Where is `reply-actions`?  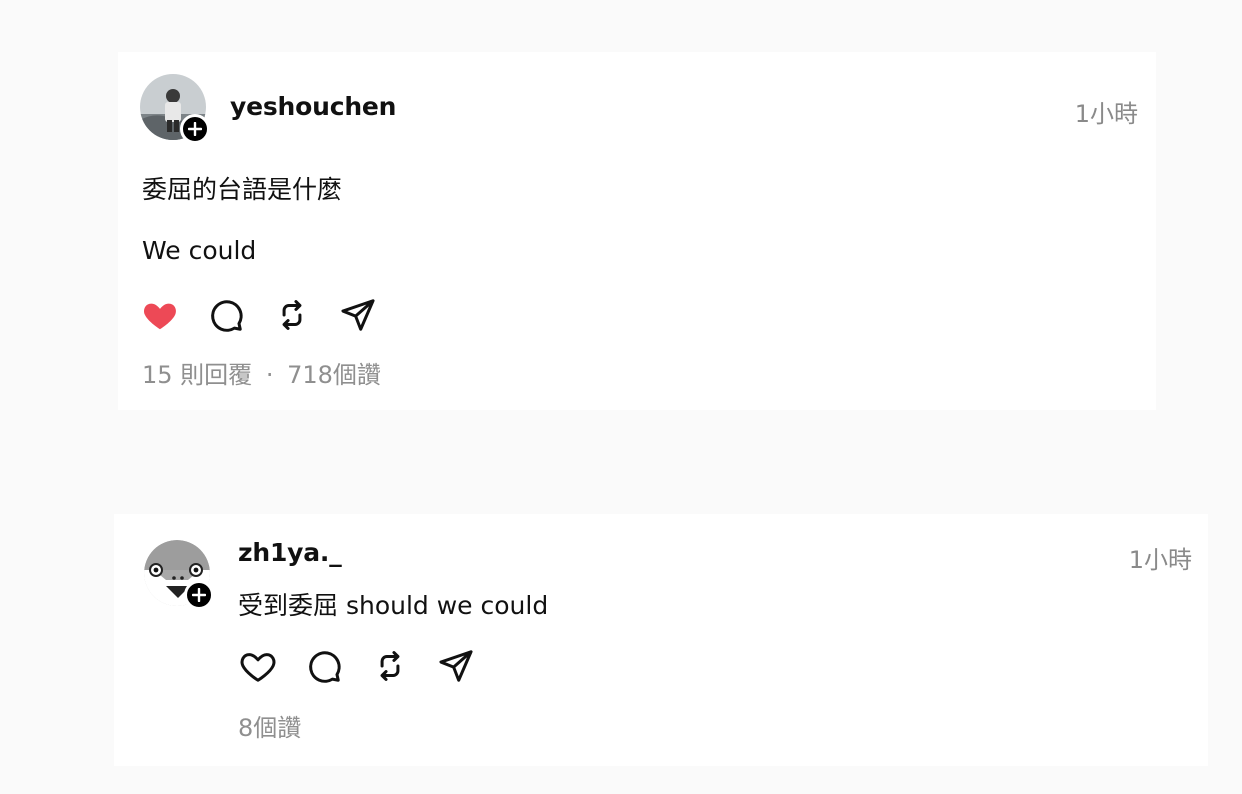
reply-actions is located at coordinates (370, 666).